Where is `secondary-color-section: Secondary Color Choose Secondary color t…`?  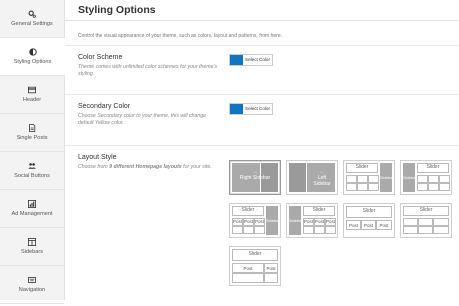 secondary-color-section: Secondary Color Choose Secondary color t… is located at coordinates (262, 119).